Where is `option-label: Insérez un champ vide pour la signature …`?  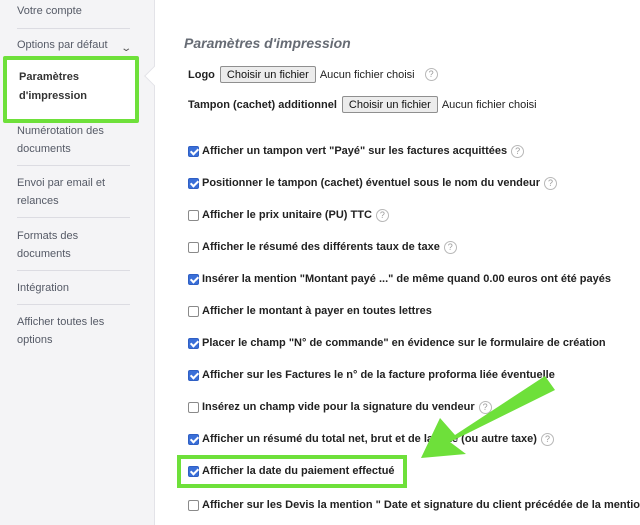
option-label: Insérez un champ vide pour la signature … is located at coordinates (338, 407).